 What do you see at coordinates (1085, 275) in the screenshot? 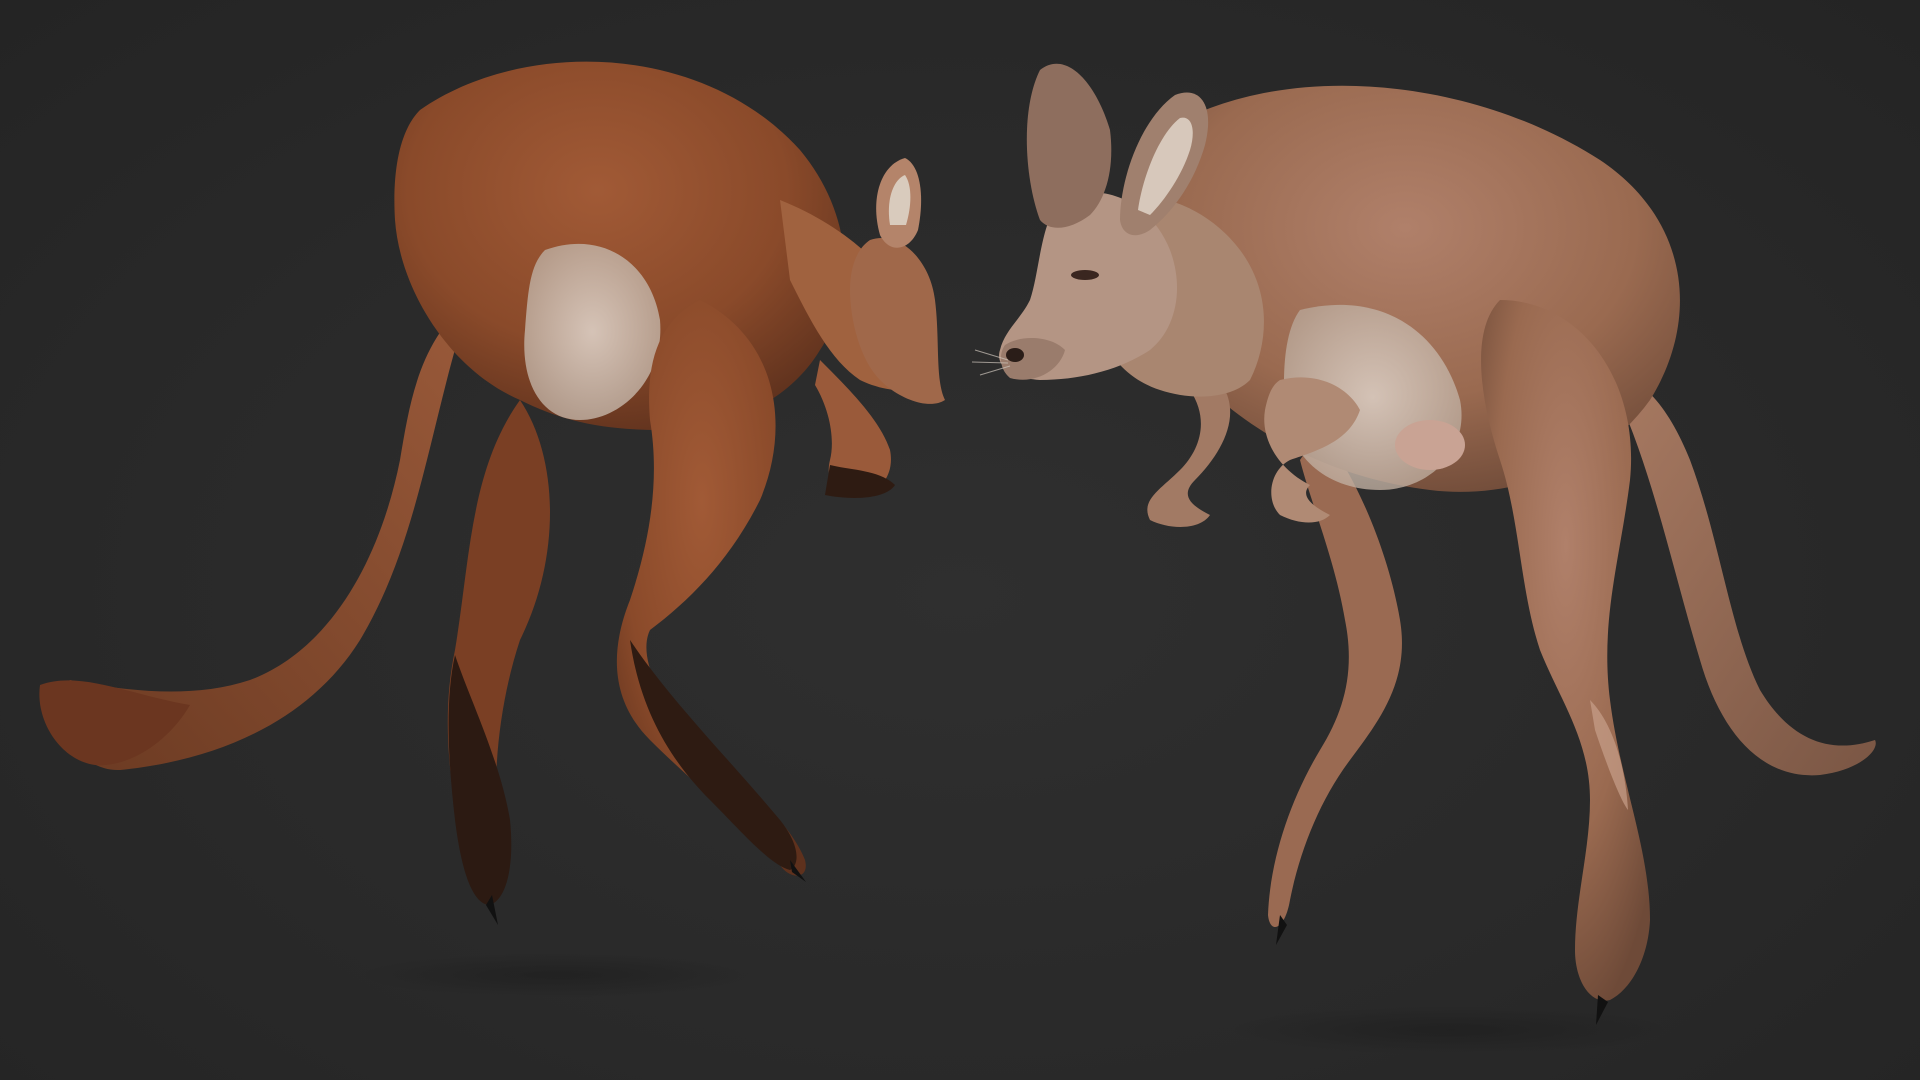
I see `eye-right` at bounding box center [1085, 275].